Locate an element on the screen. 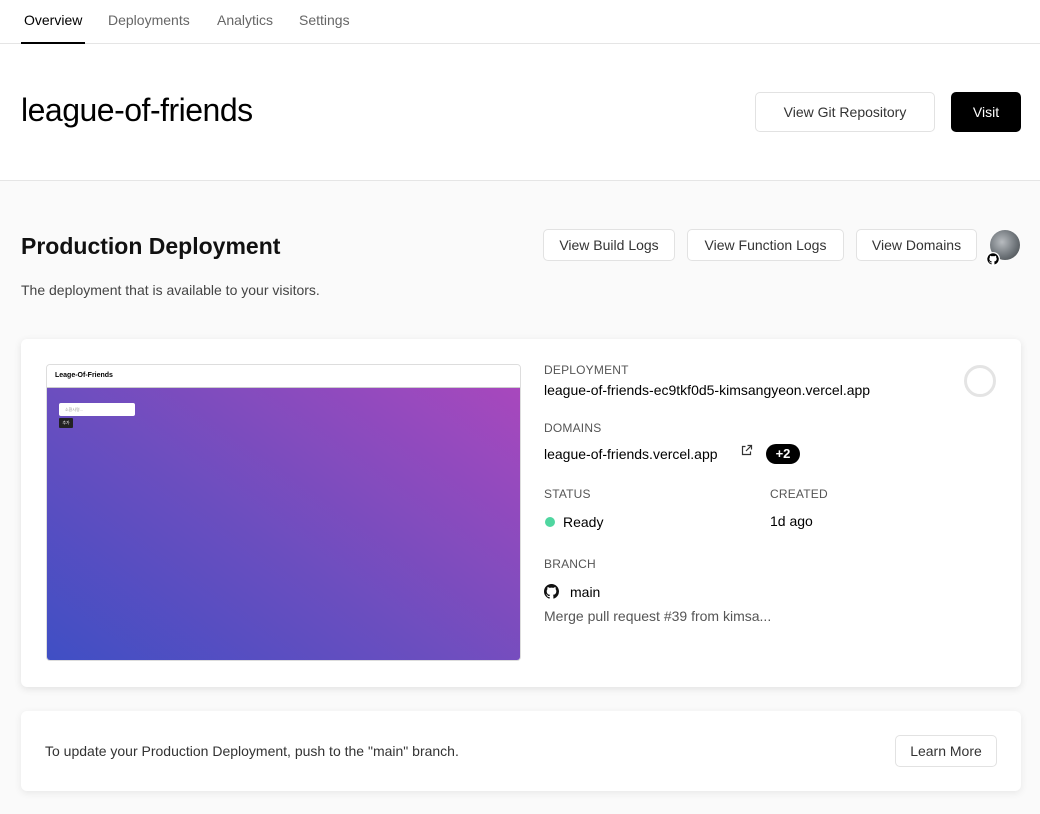 This screenshot has height=814, width=1040. view-function-logs-button: View Function Logs is located at coordinates (765, 245).